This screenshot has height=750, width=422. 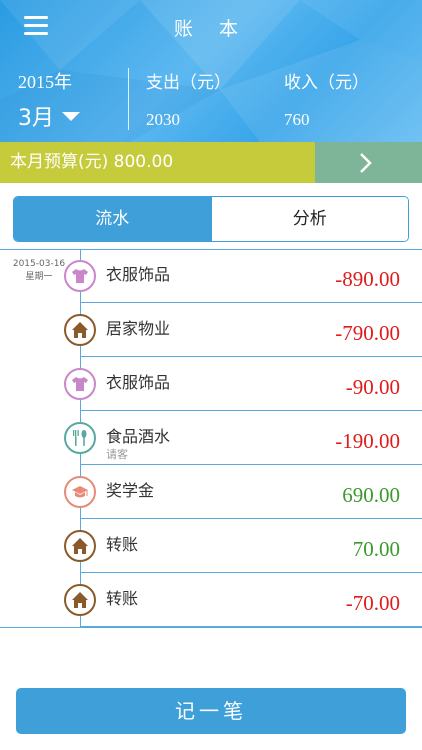 I want to click on record-category: 奖学金, so click(x=130, y=490).